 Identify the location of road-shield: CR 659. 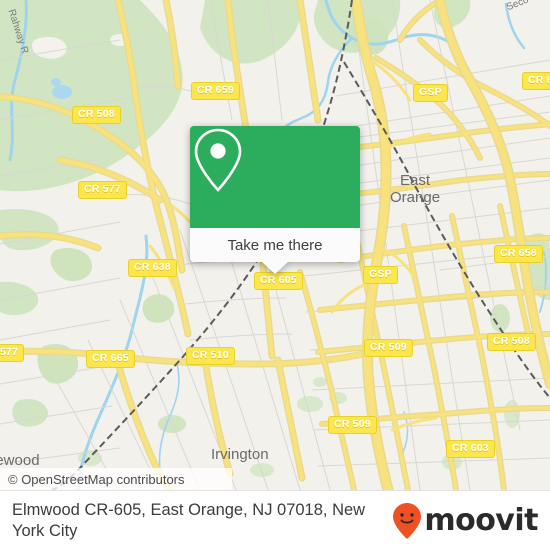
(215, 91).